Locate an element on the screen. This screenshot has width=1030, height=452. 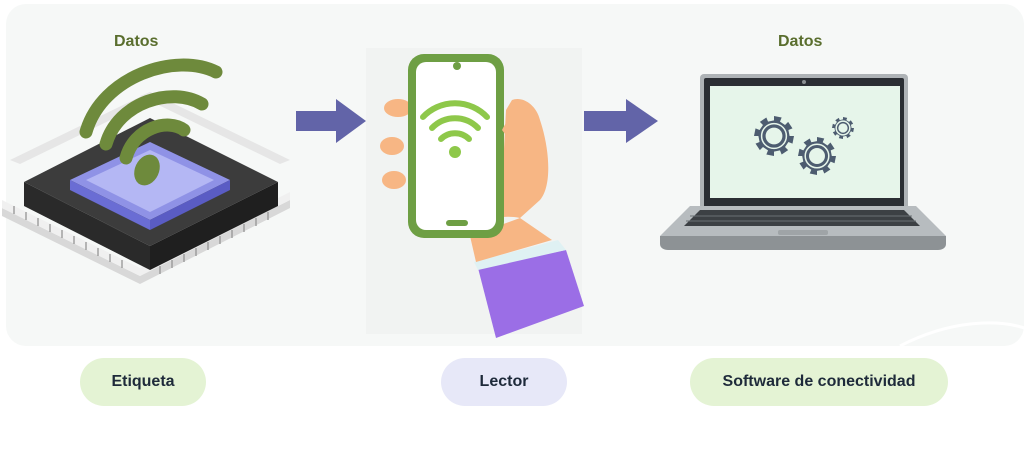
step-pill-tag: Etiqueta is located at coordinates (143, 382).